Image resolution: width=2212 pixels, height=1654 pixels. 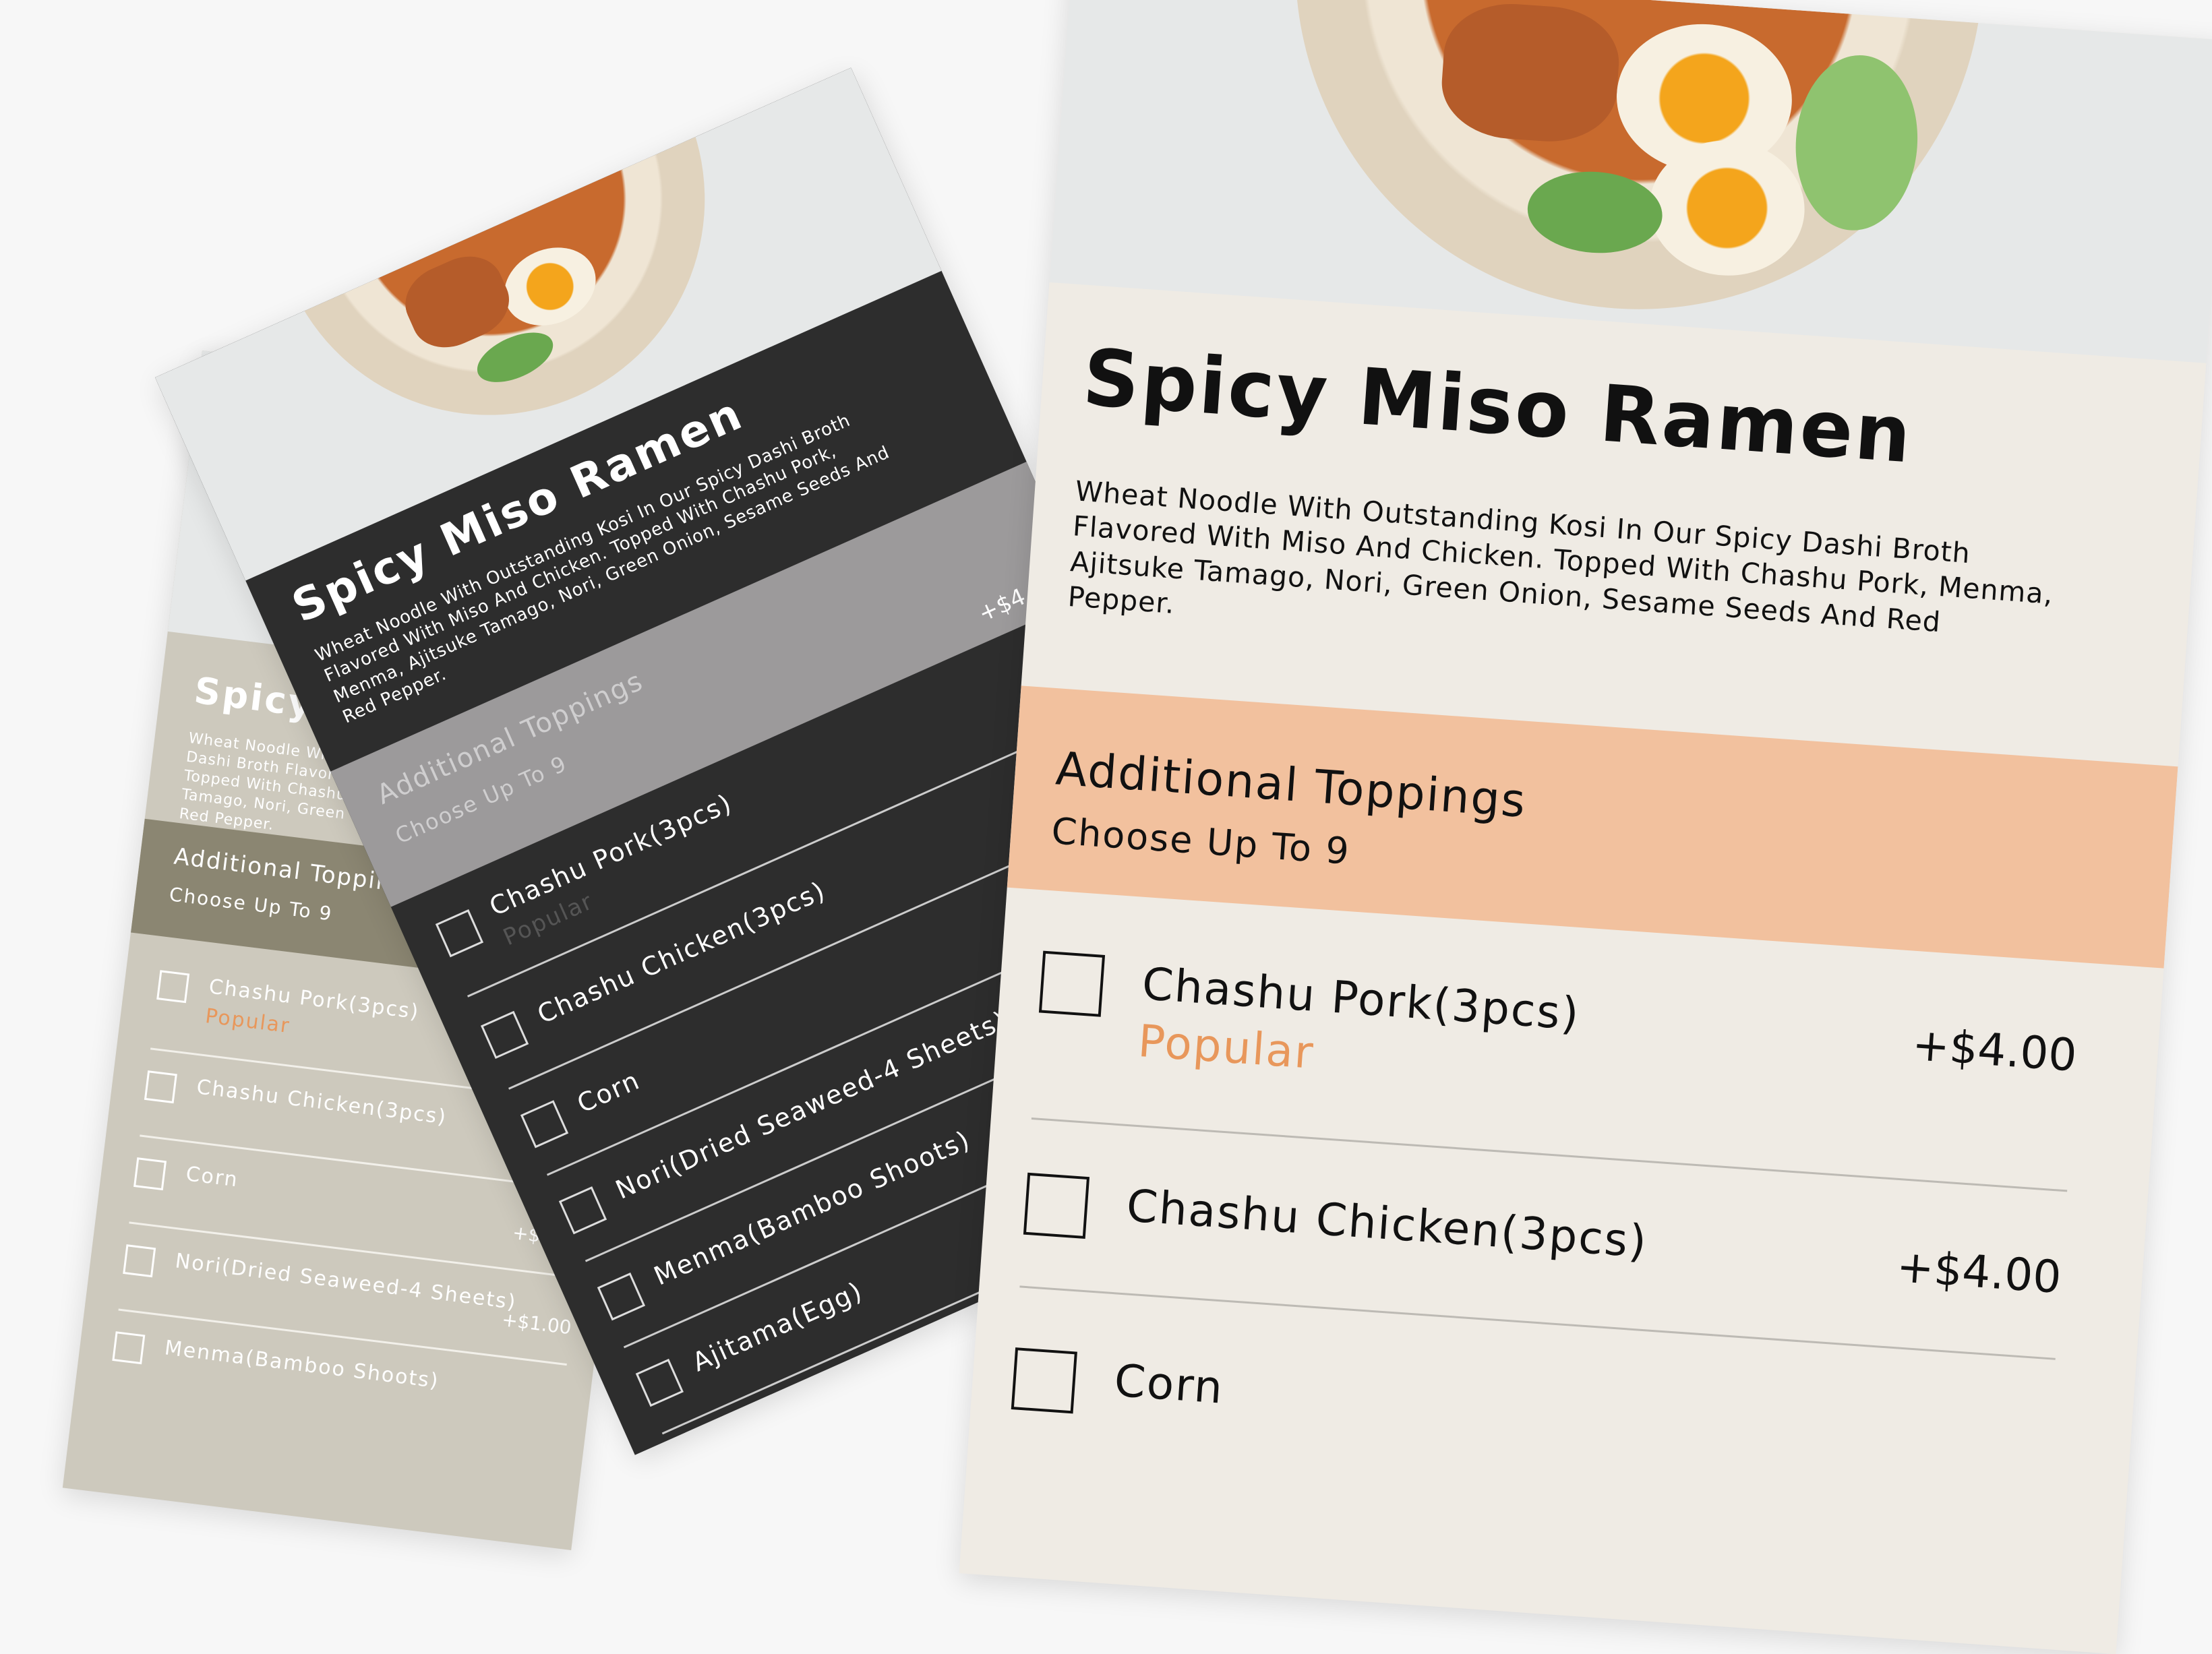 I want to click on topping-price: +$1.00, so click(x=536, y=1324).